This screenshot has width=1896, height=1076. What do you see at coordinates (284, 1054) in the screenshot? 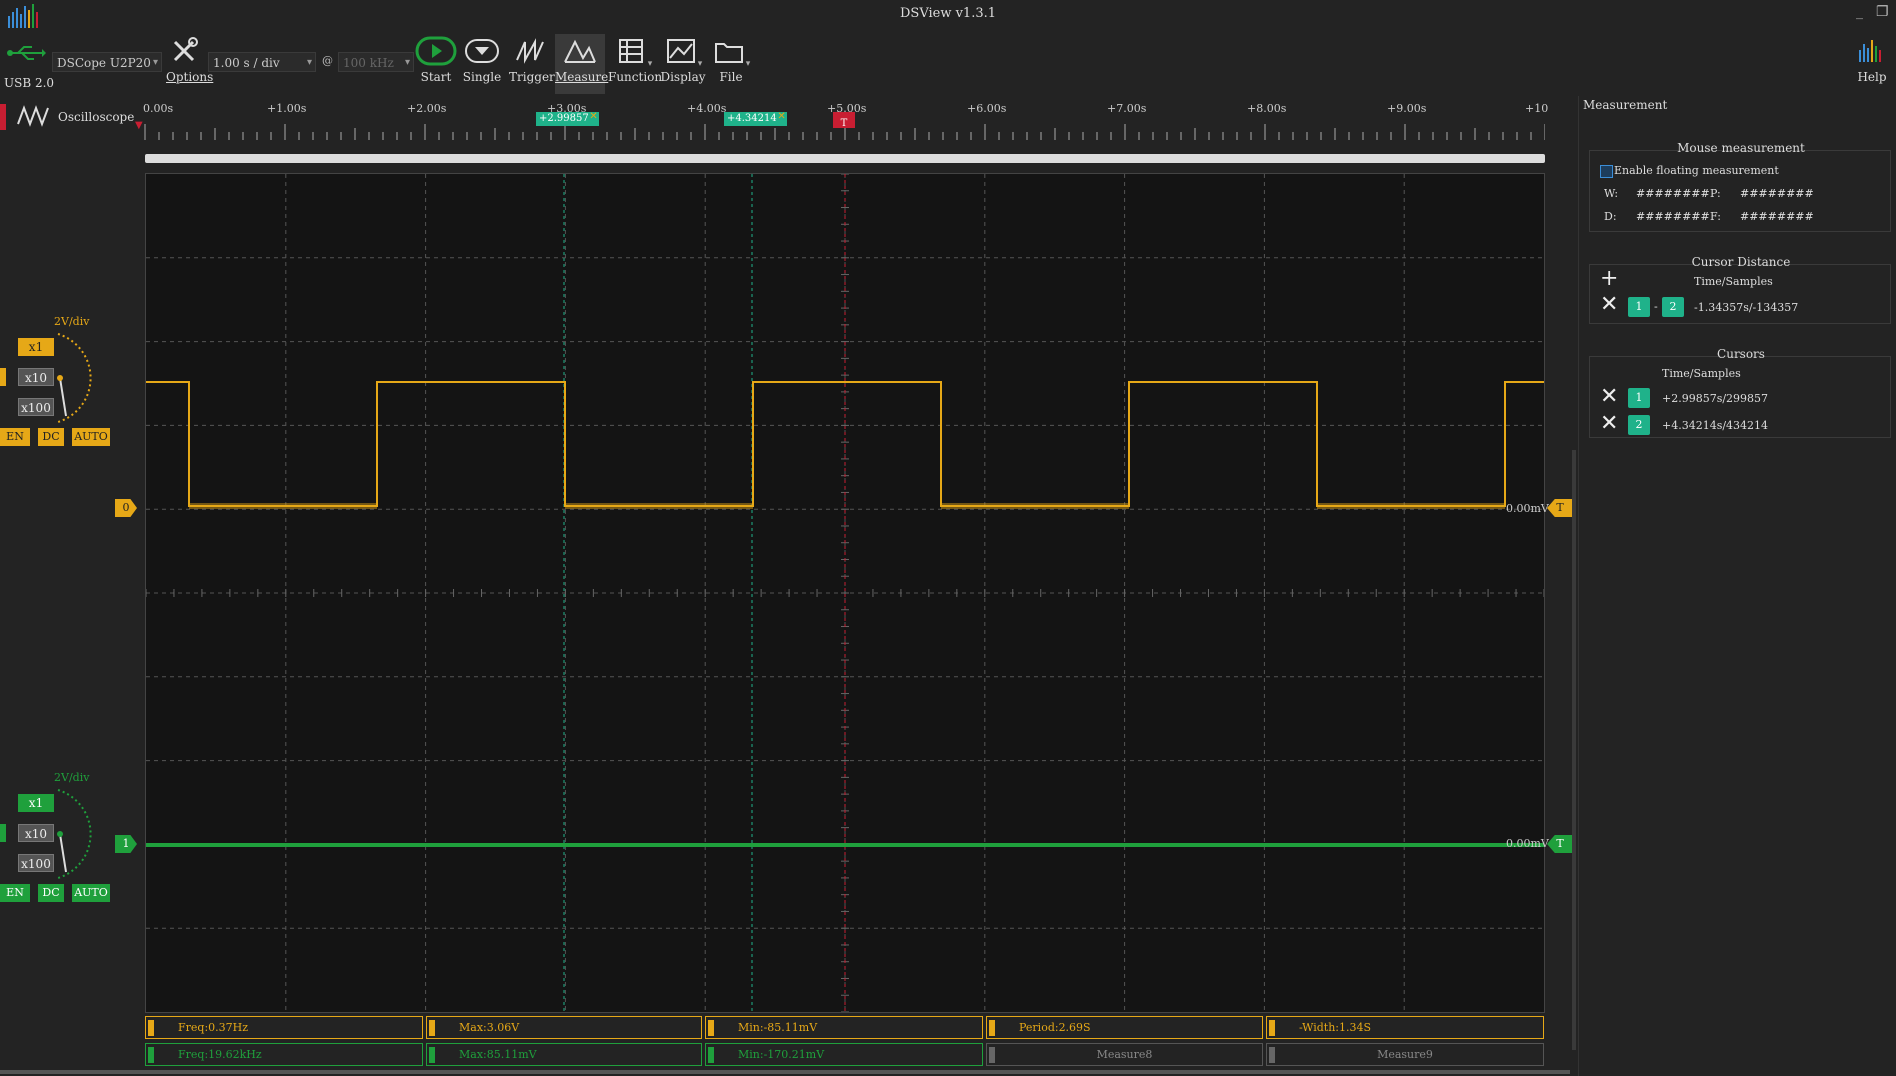
I see `measure-slot-6: Freq:19.62kHz` at bounding box center [284, 1054].